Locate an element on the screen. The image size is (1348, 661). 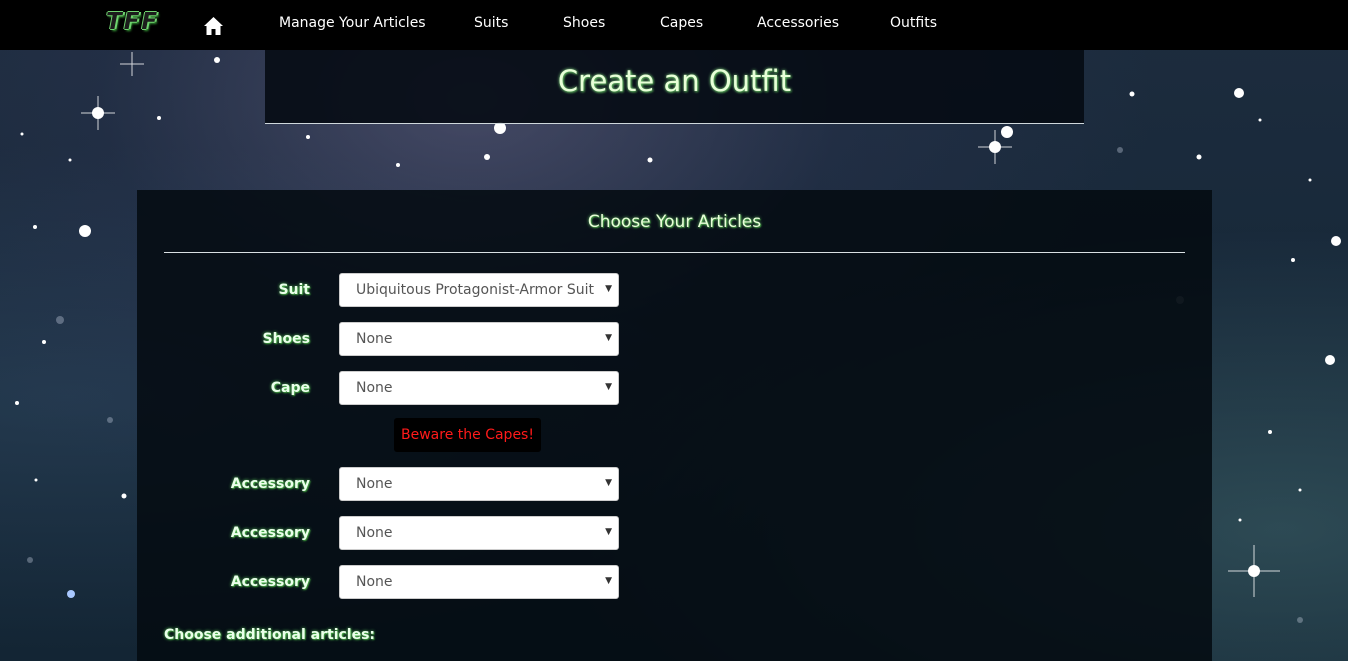
nav-link-capes: Capes is located at coordinates (681, 23).